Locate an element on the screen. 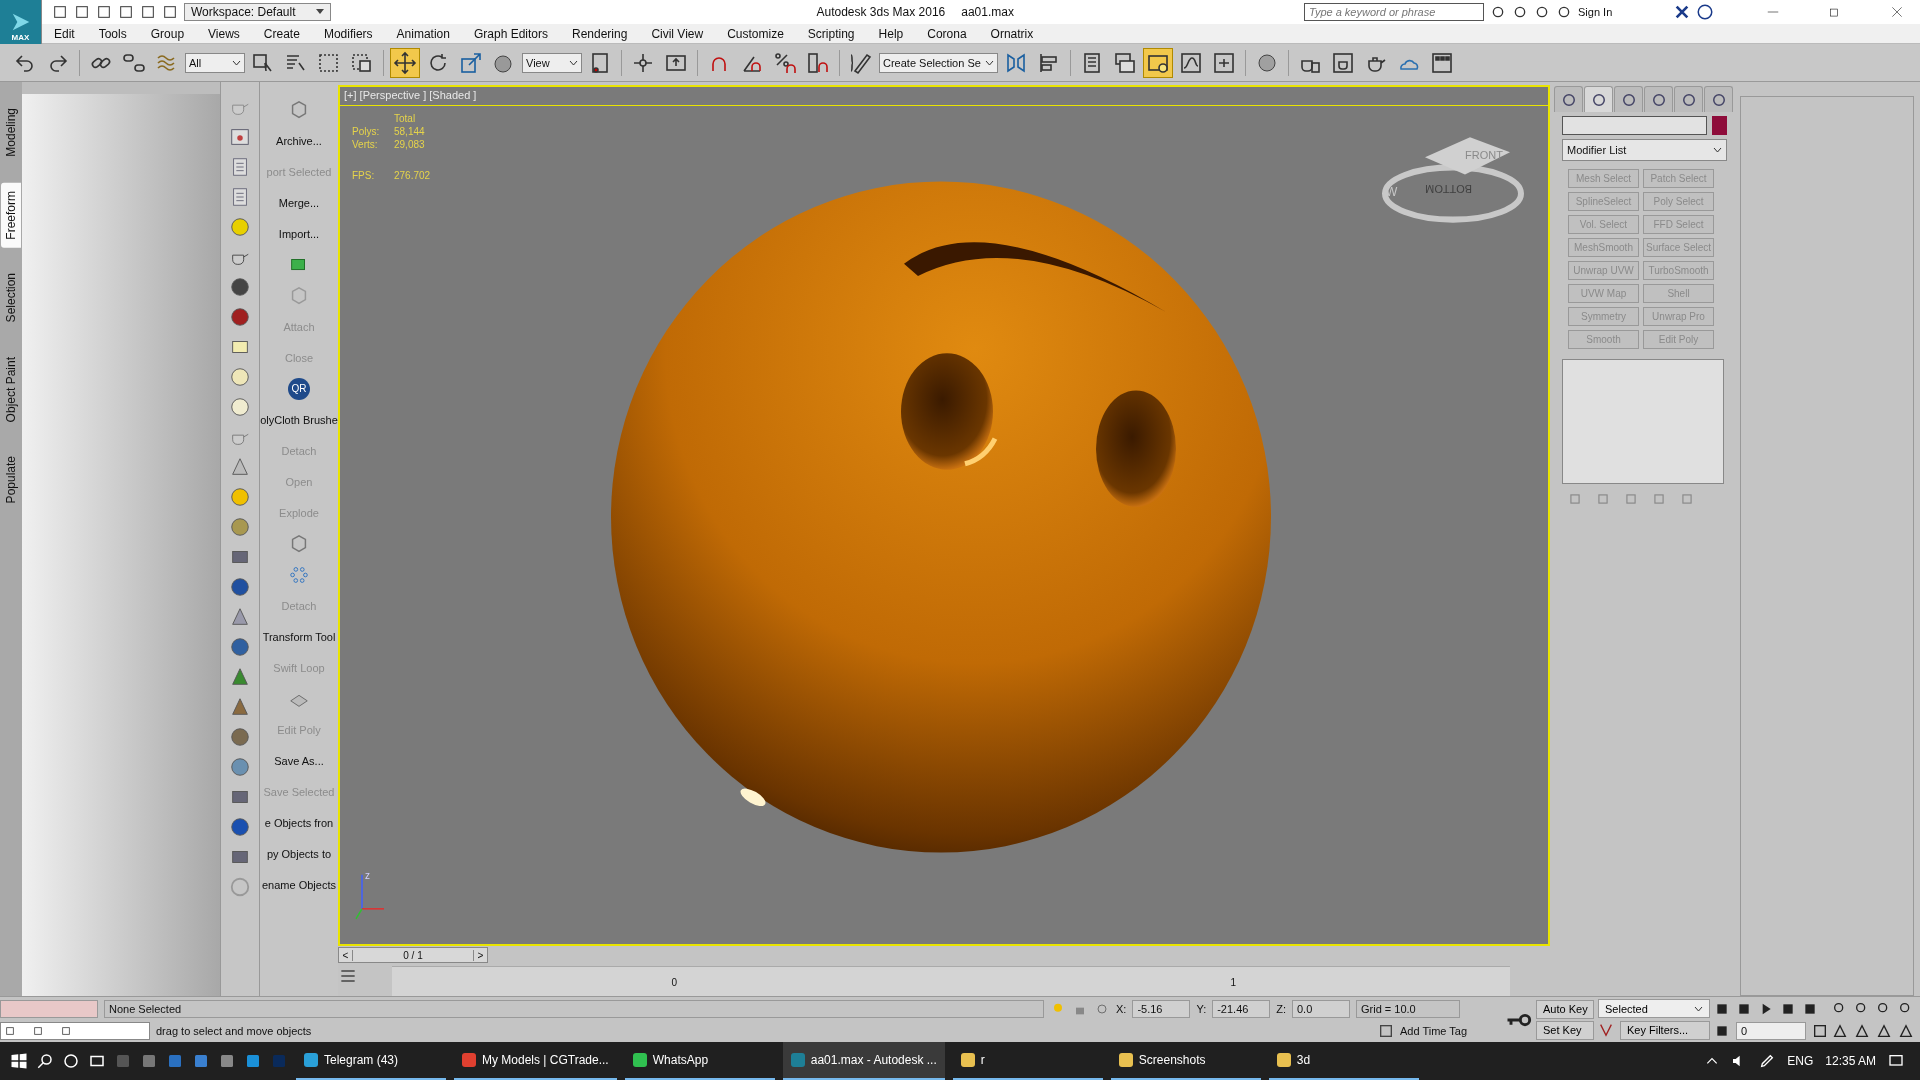 The height and width of the screenshot is (1080, 1920). taskbar-app: Screenshots is located at coordinates (1185, 1061).